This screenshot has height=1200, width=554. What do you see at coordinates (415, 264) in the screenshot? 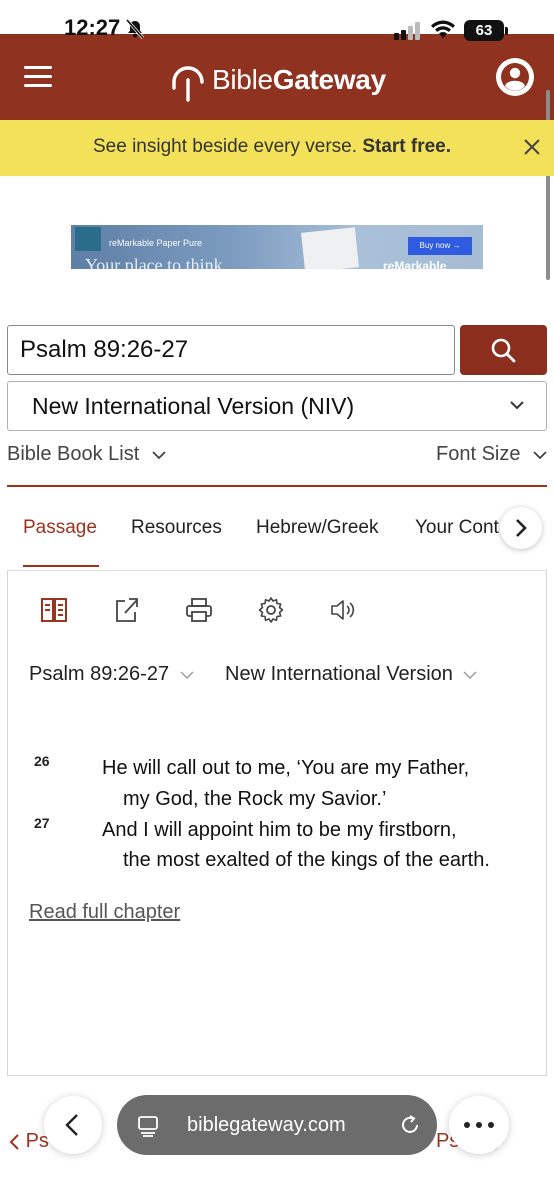
I see `ad-logo: reMarkable` at bounding box center [415, 264].